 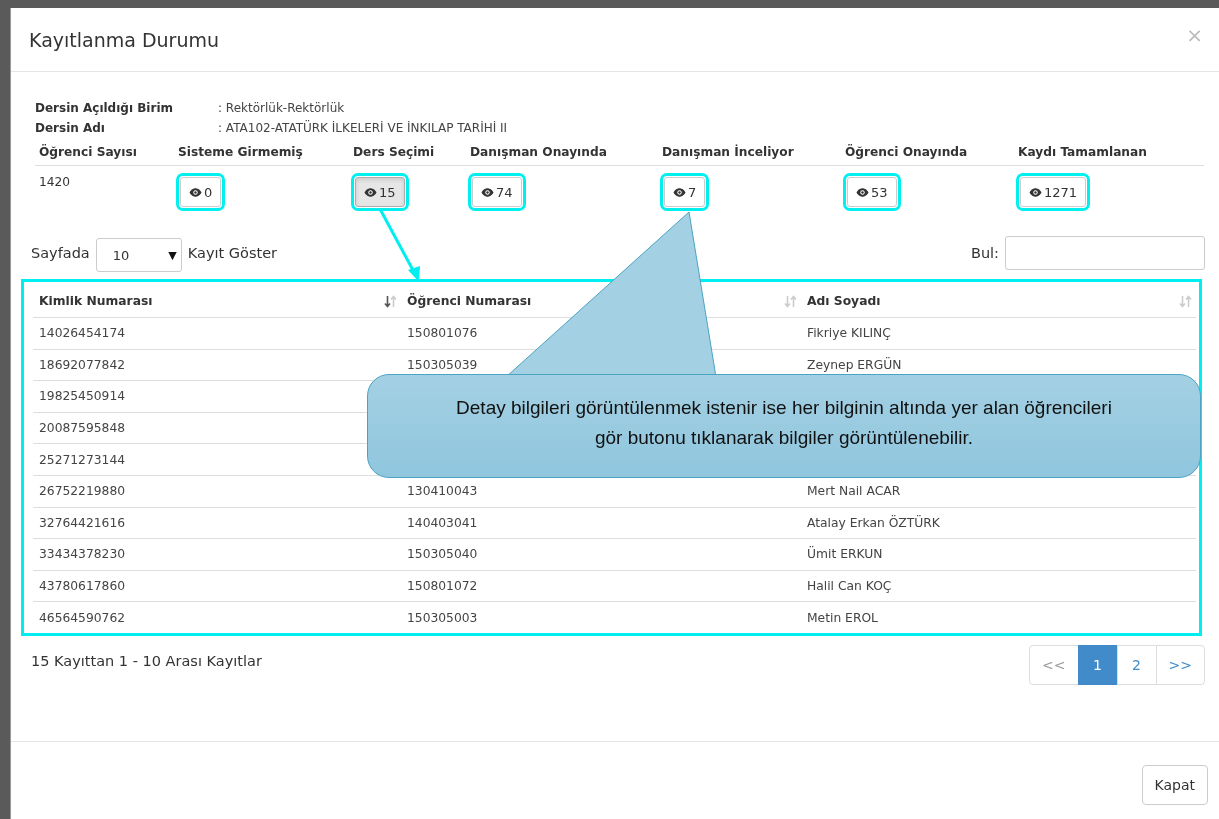 I want to click on close-dialog-button: Kapat, so click(x=1174, y=785).